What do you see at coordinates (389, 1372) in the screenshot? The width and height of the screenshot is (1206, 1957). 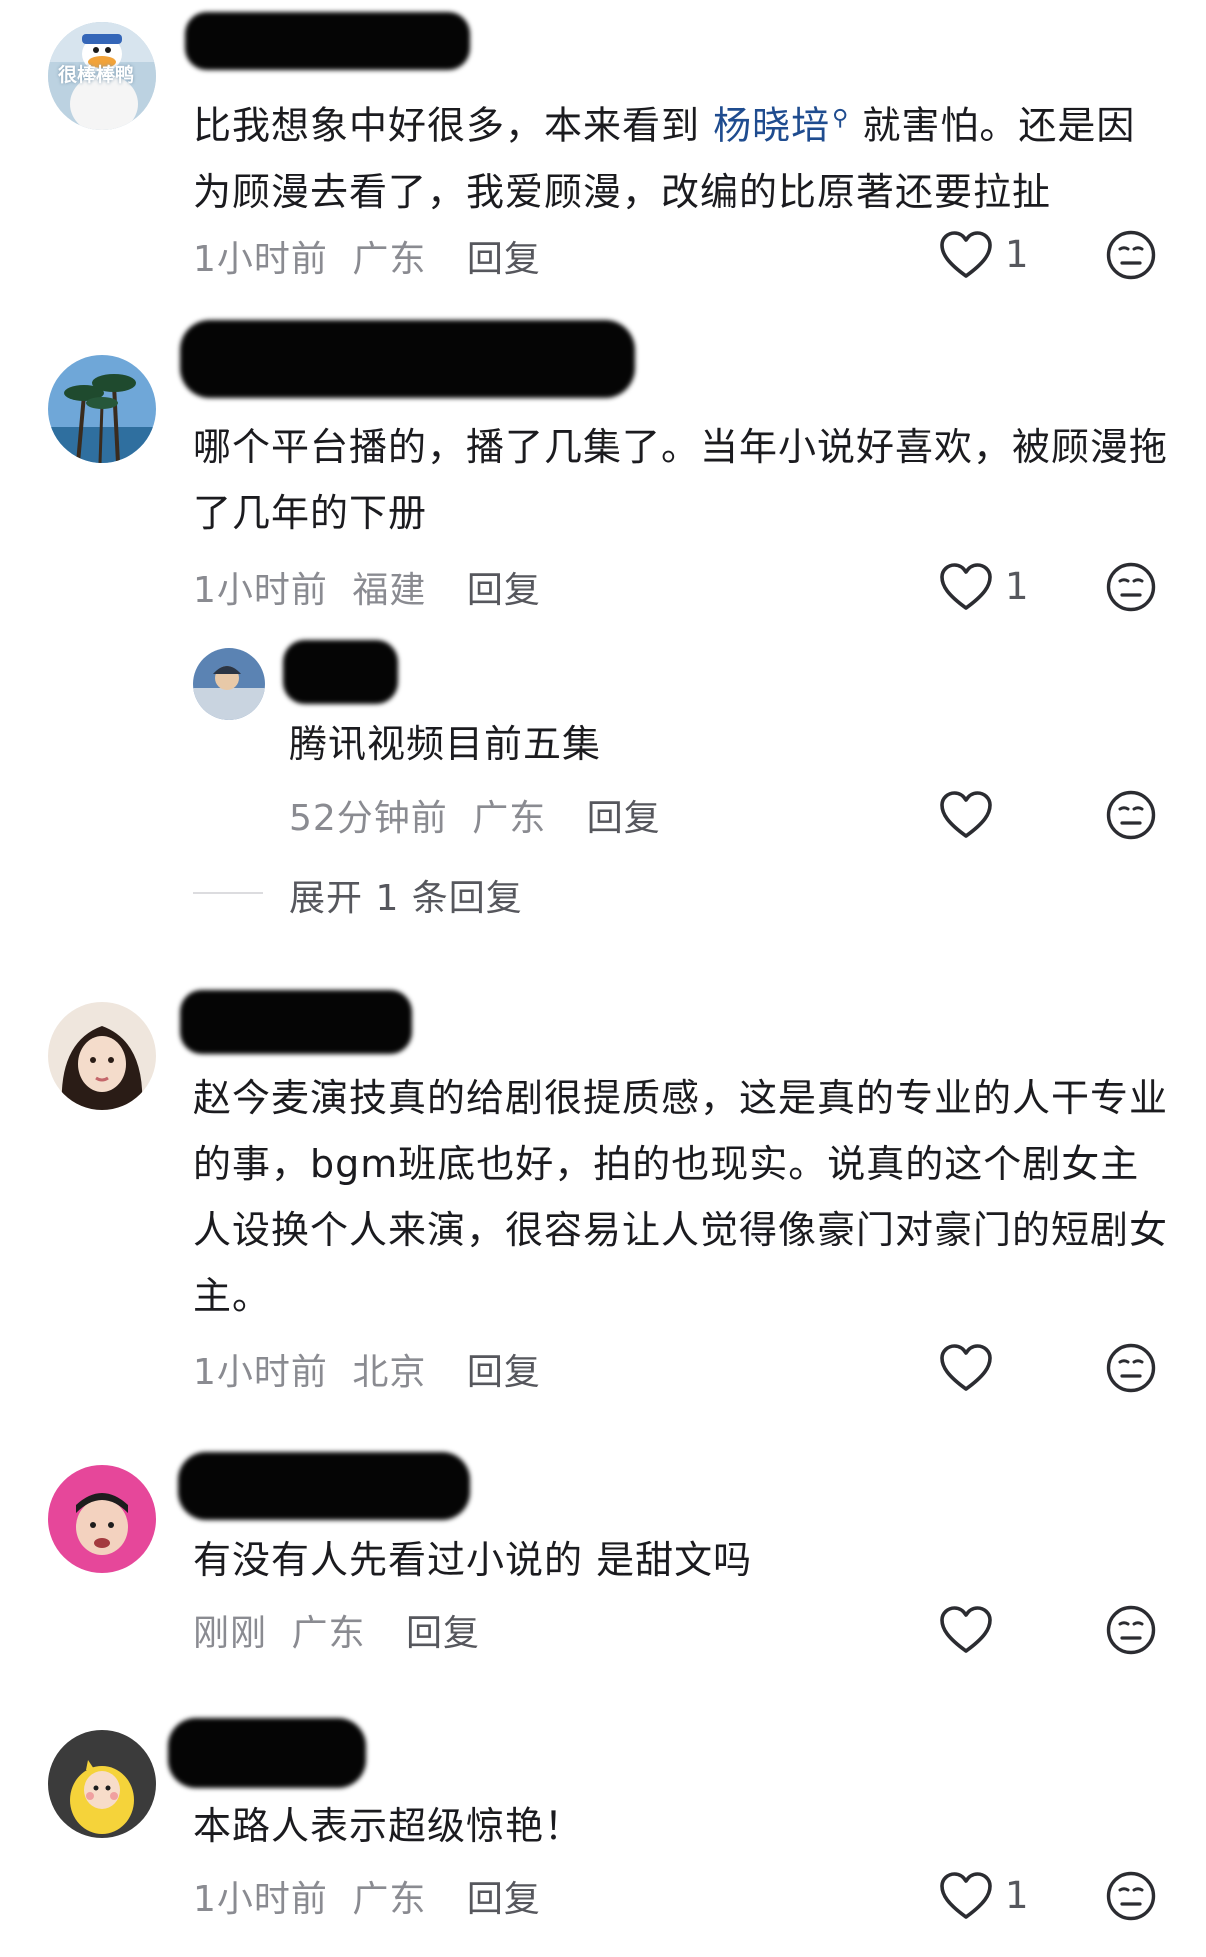 I see `comment-location: 北京` at bounding box center [389, 1372].